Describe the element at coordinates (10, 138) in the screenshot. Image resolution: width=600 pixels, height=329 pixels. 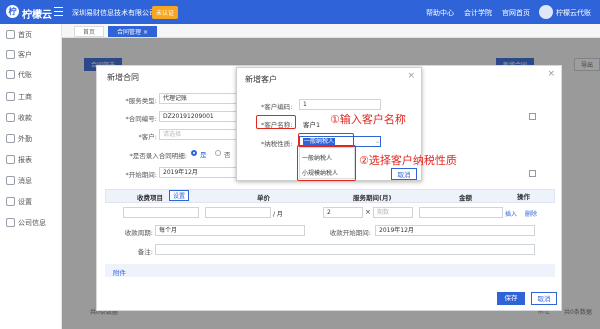
I see `field-icon` at that location.